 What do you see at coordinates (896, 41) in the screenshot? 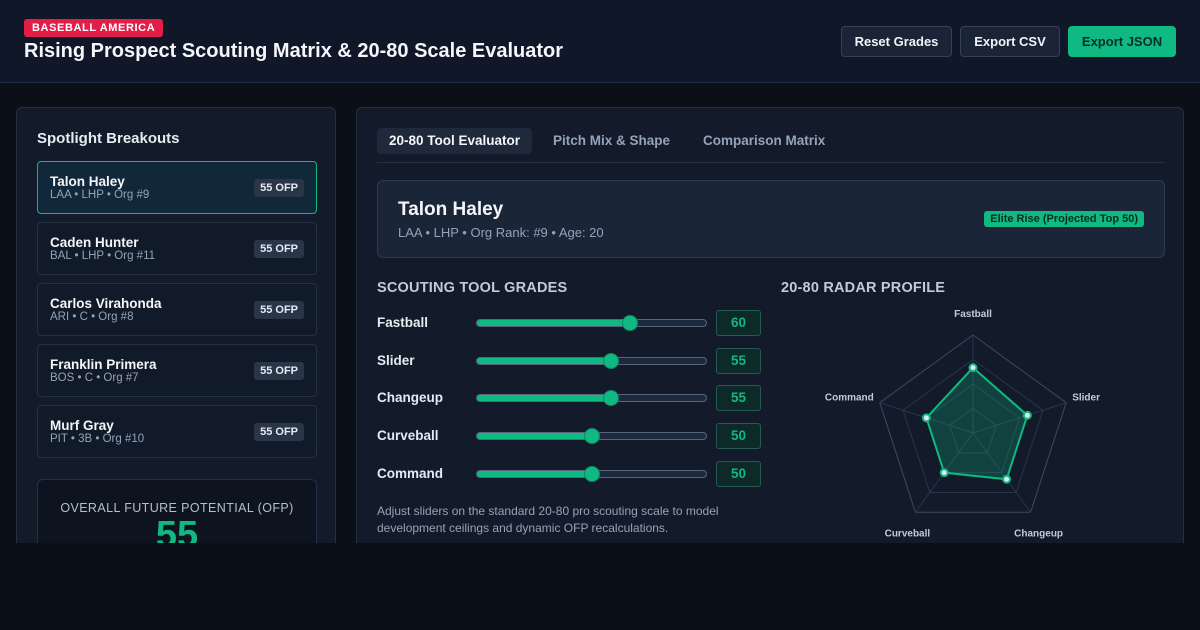
I see `reset-grades-button: Reset Grades` at bounding box center [896, 41].